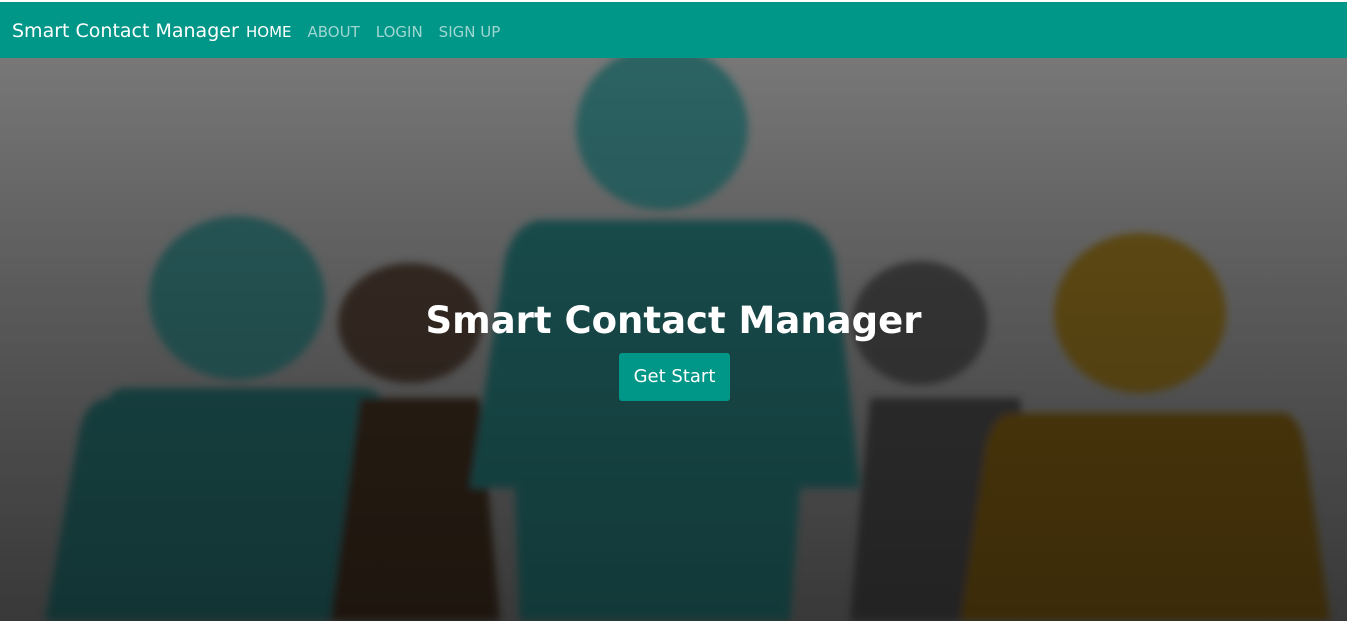  What do you see at coordinates (470, 32) in the screenshot?
I see `nav-link-signup: SIGN UP` at bounding box center [470, 32].